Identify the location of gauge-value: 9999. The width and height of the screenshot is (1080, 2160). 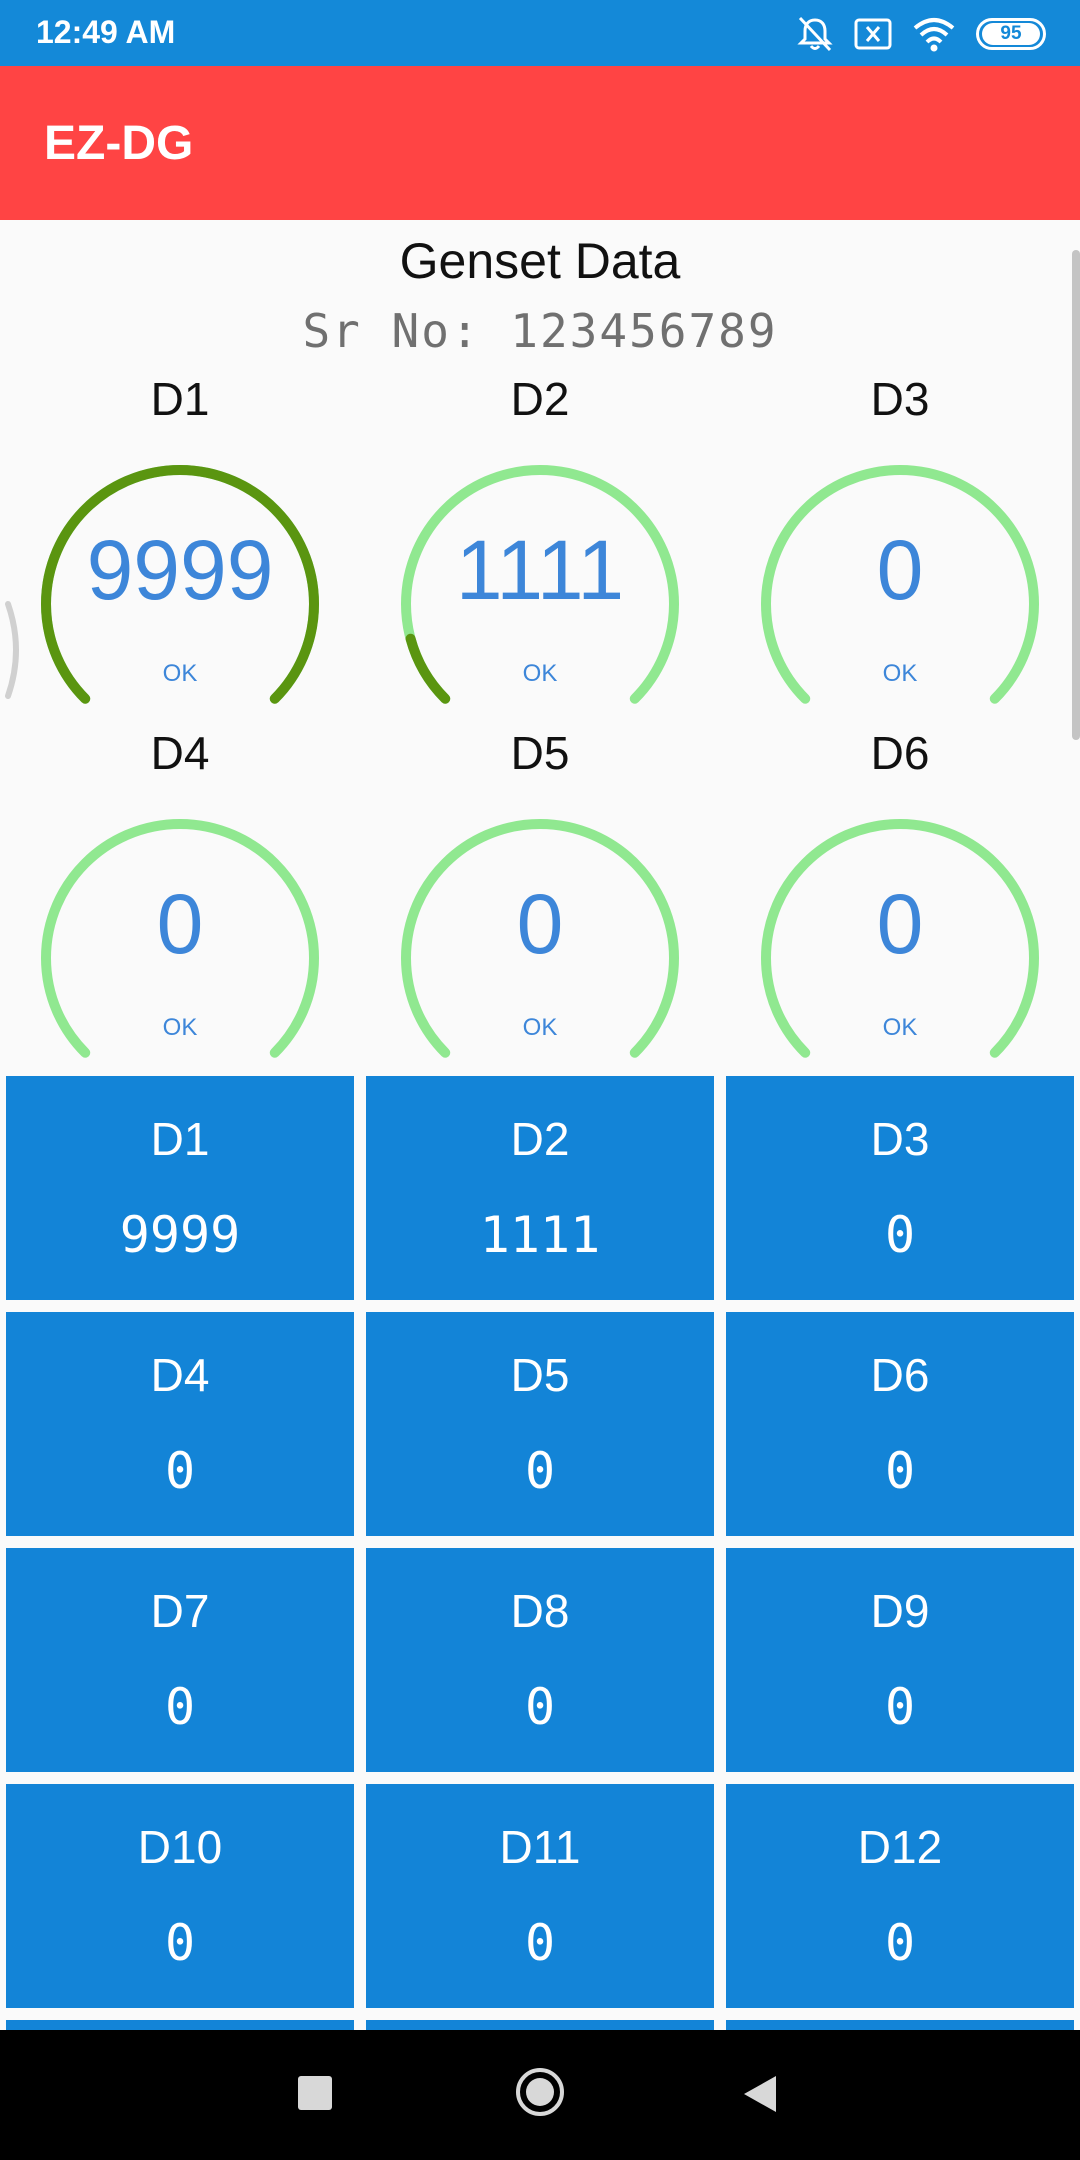
(180, 570).